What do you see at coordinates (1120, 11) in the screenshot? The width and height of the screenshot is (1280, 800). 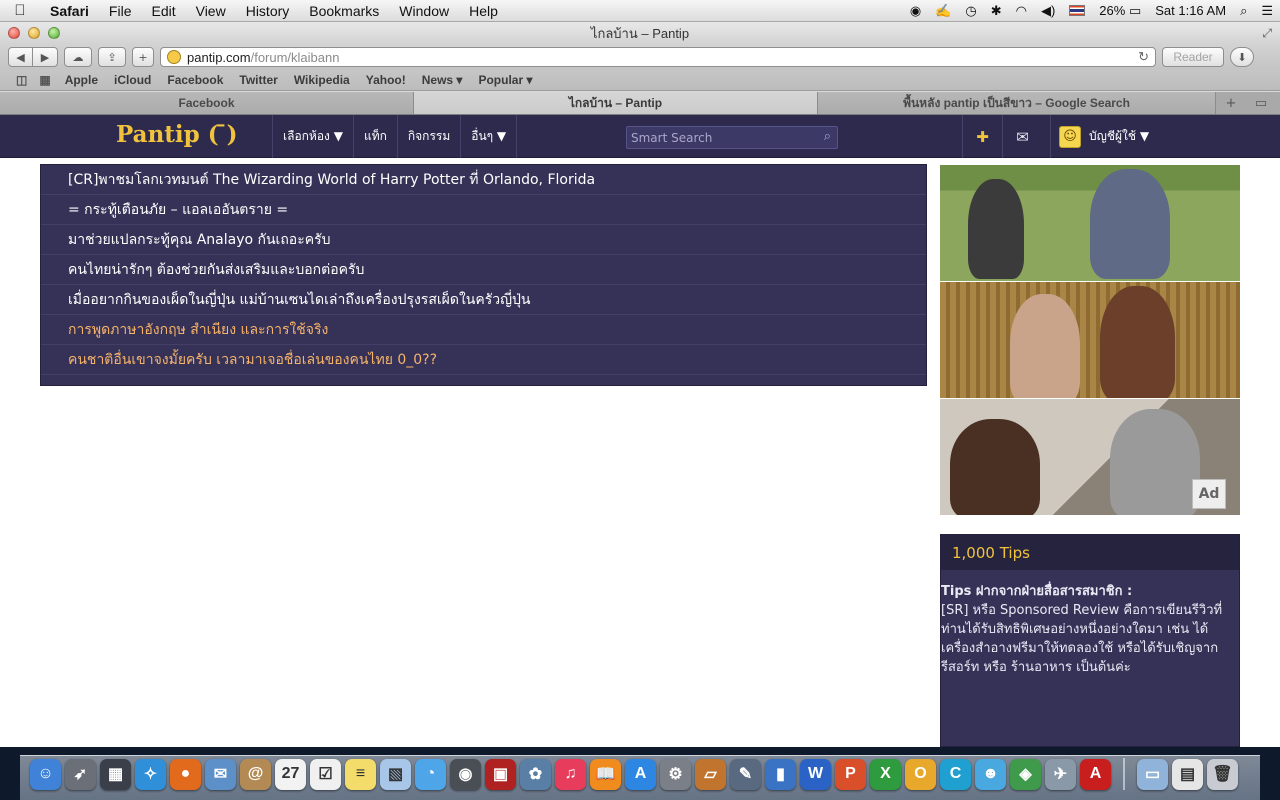 I see `battery-status: 26% ▭` at bounding box center [1120, 11].